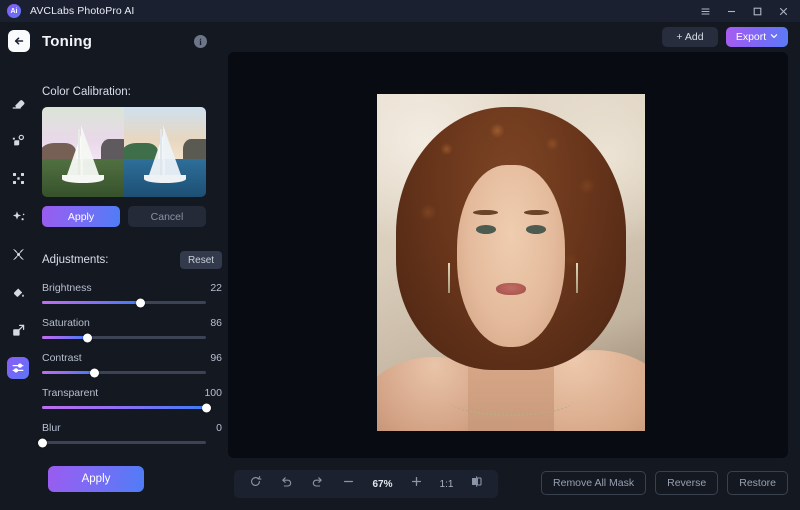 Image resolution: width=800 pixels, height=510 pixels. Describe the element at coordinates (67, 288) in the screenshot. I see `slider-label: Brightness` at that location.